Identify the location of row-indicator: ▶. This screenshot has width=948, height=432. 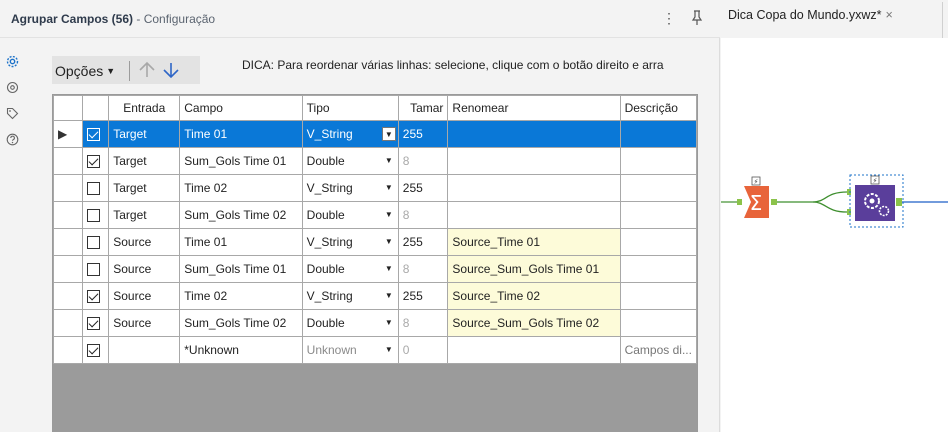
(68, 134).